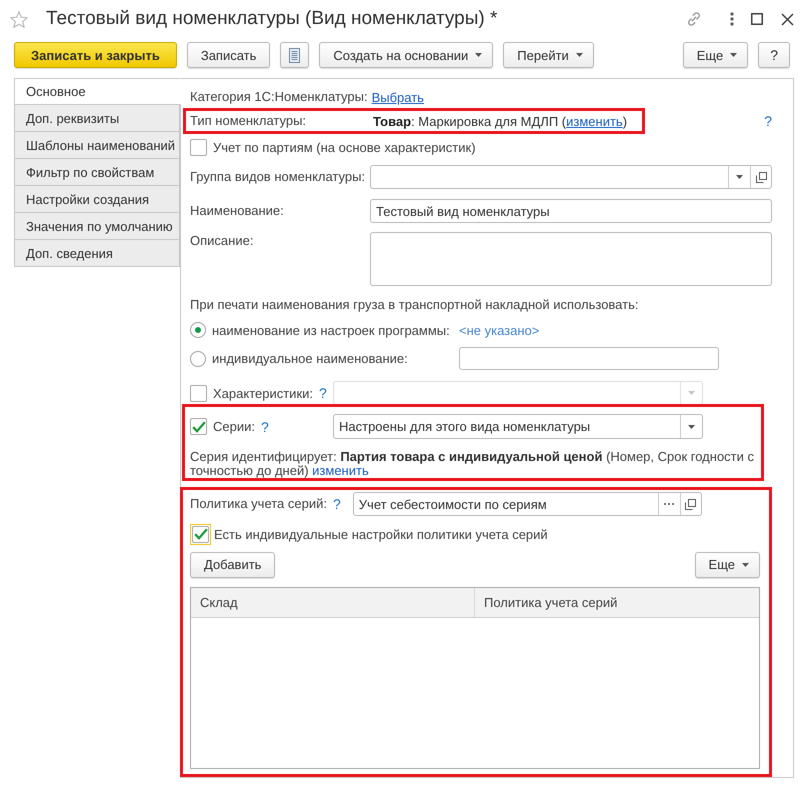 Image resolution: width=808 pixels, height=793 pixels. I want to click on field-label: Описание:, so click(222, 240).